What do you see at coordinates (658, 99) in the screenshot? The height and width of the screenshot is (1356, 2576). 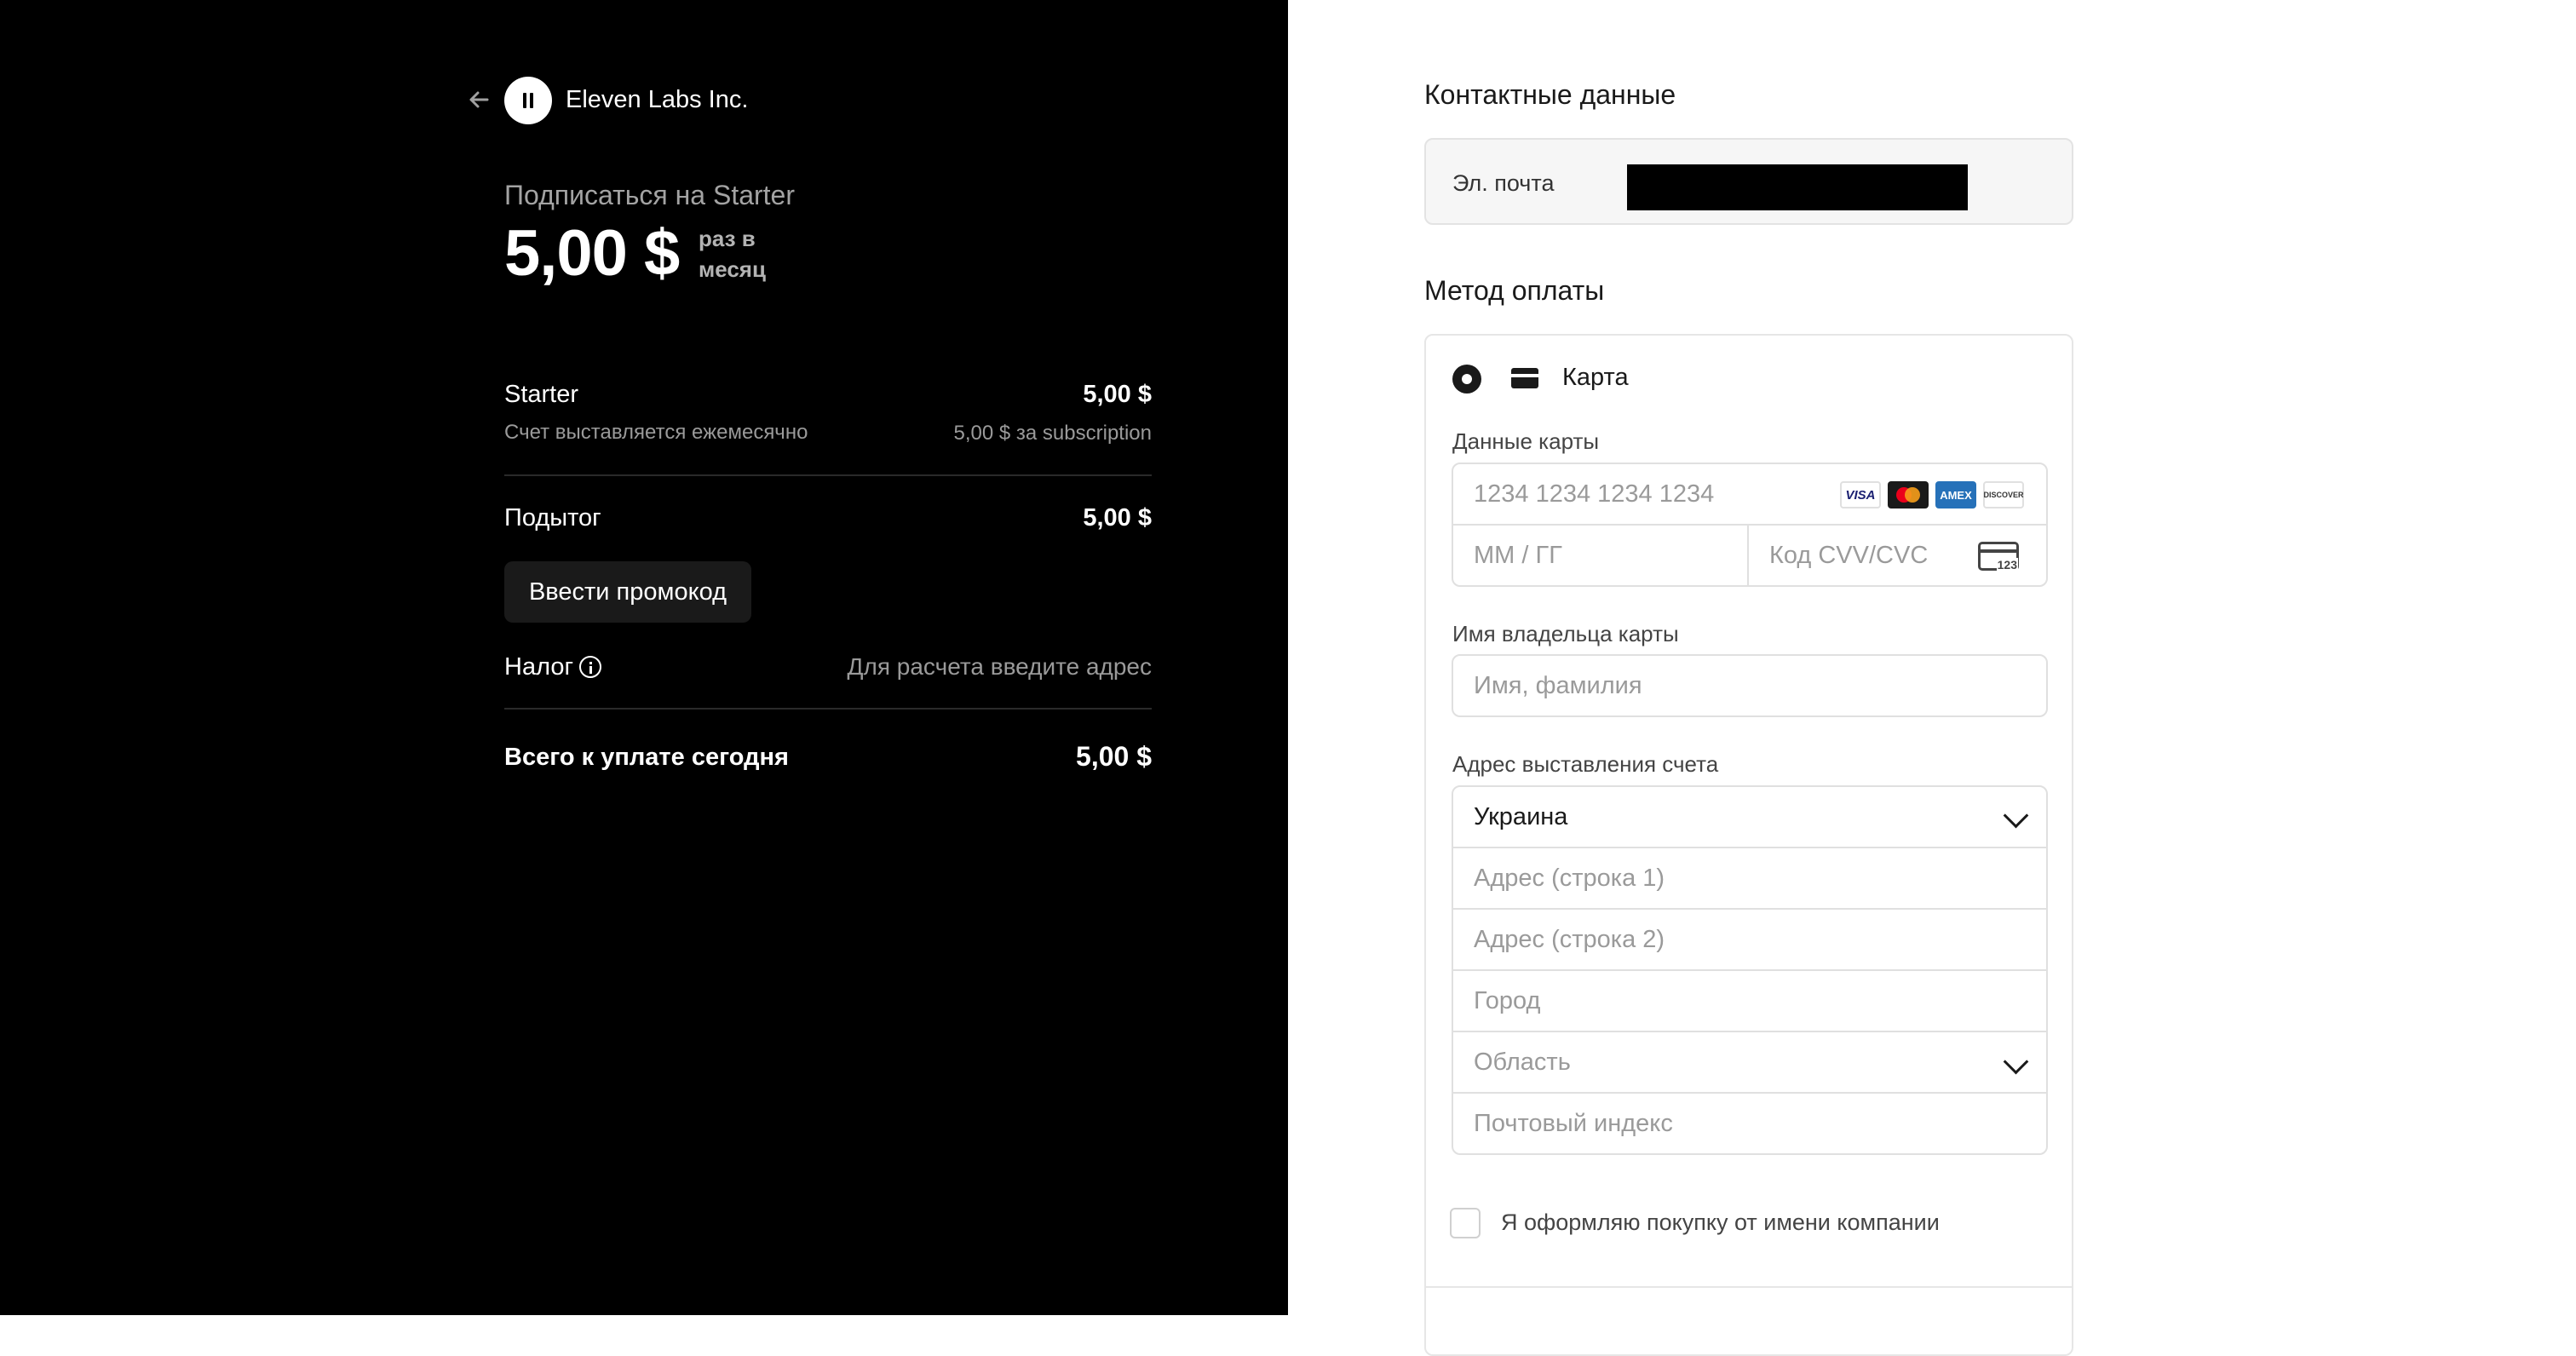 I see `company-name: Eleven Labs Inc.` at bounding box center [658, 99].